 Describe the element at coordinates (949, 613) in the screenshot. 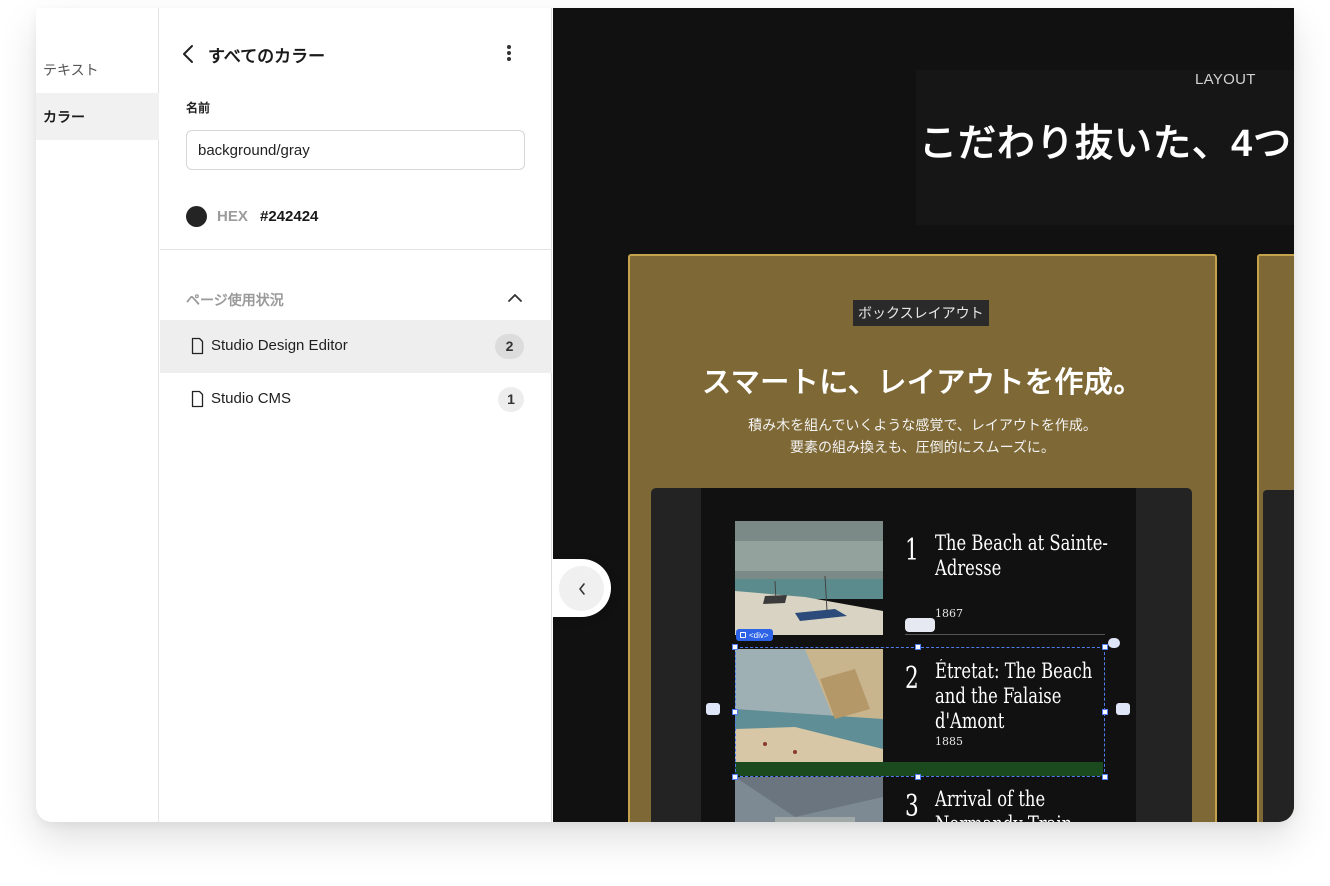

I see `item-year: 1867` at that location.